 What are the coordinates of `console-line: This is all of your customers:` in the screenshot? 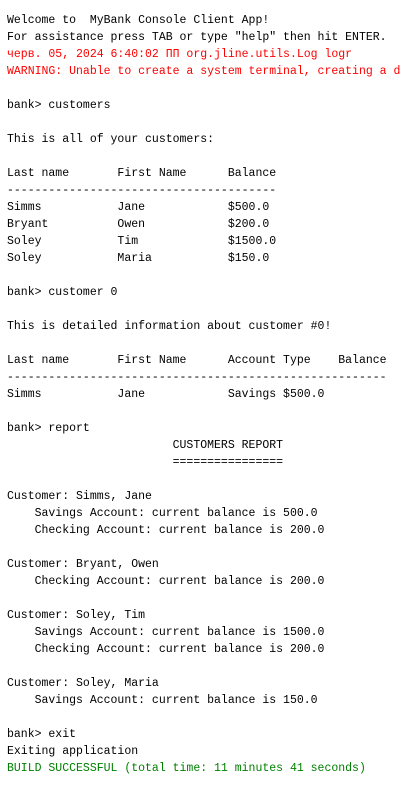 It's located at (111, 139).